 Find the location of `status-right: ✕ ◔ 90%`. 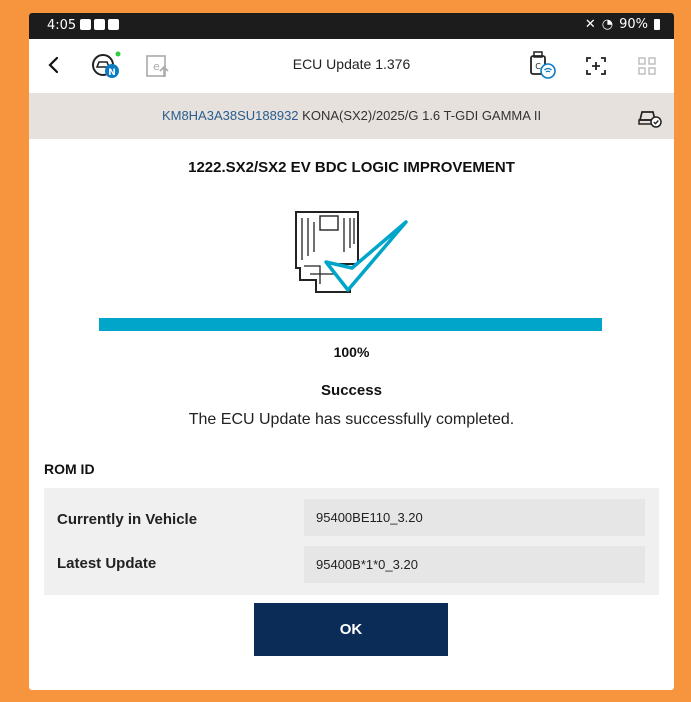

status-right: ✕ ◔ 90% is located at coordinates (622, 24).